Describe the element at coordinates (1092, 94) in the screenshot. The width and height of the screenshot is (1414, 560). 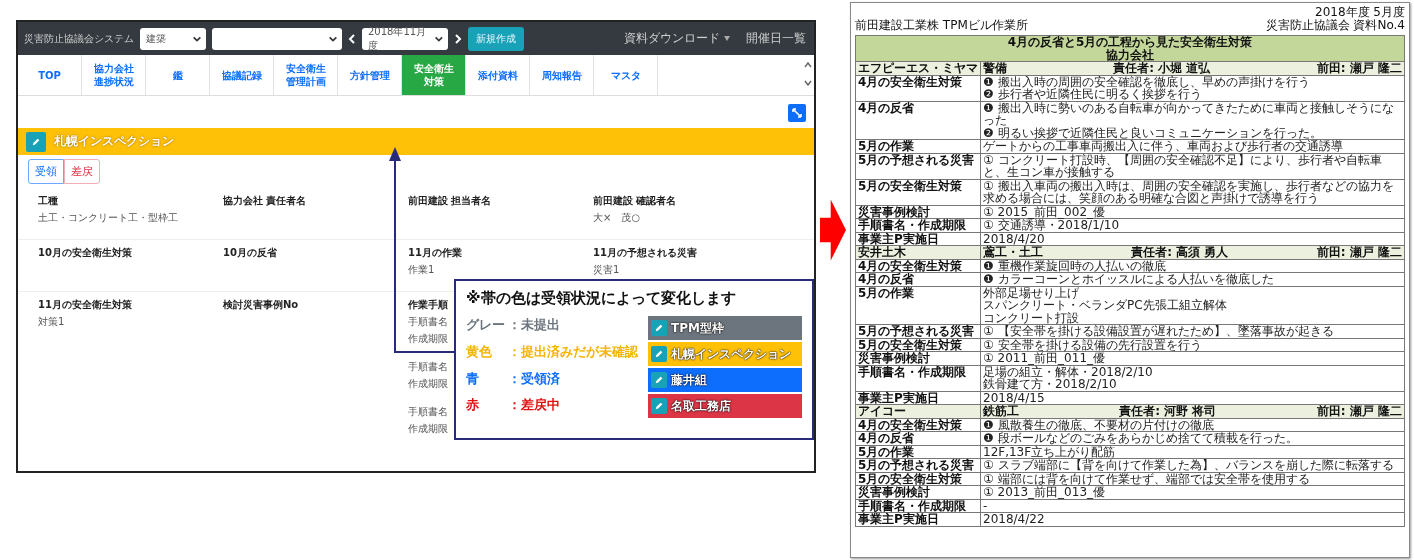
I see `table-cell-text: ❷ 歩行者や近隣住民に明るく挨拶を行う` at that location.